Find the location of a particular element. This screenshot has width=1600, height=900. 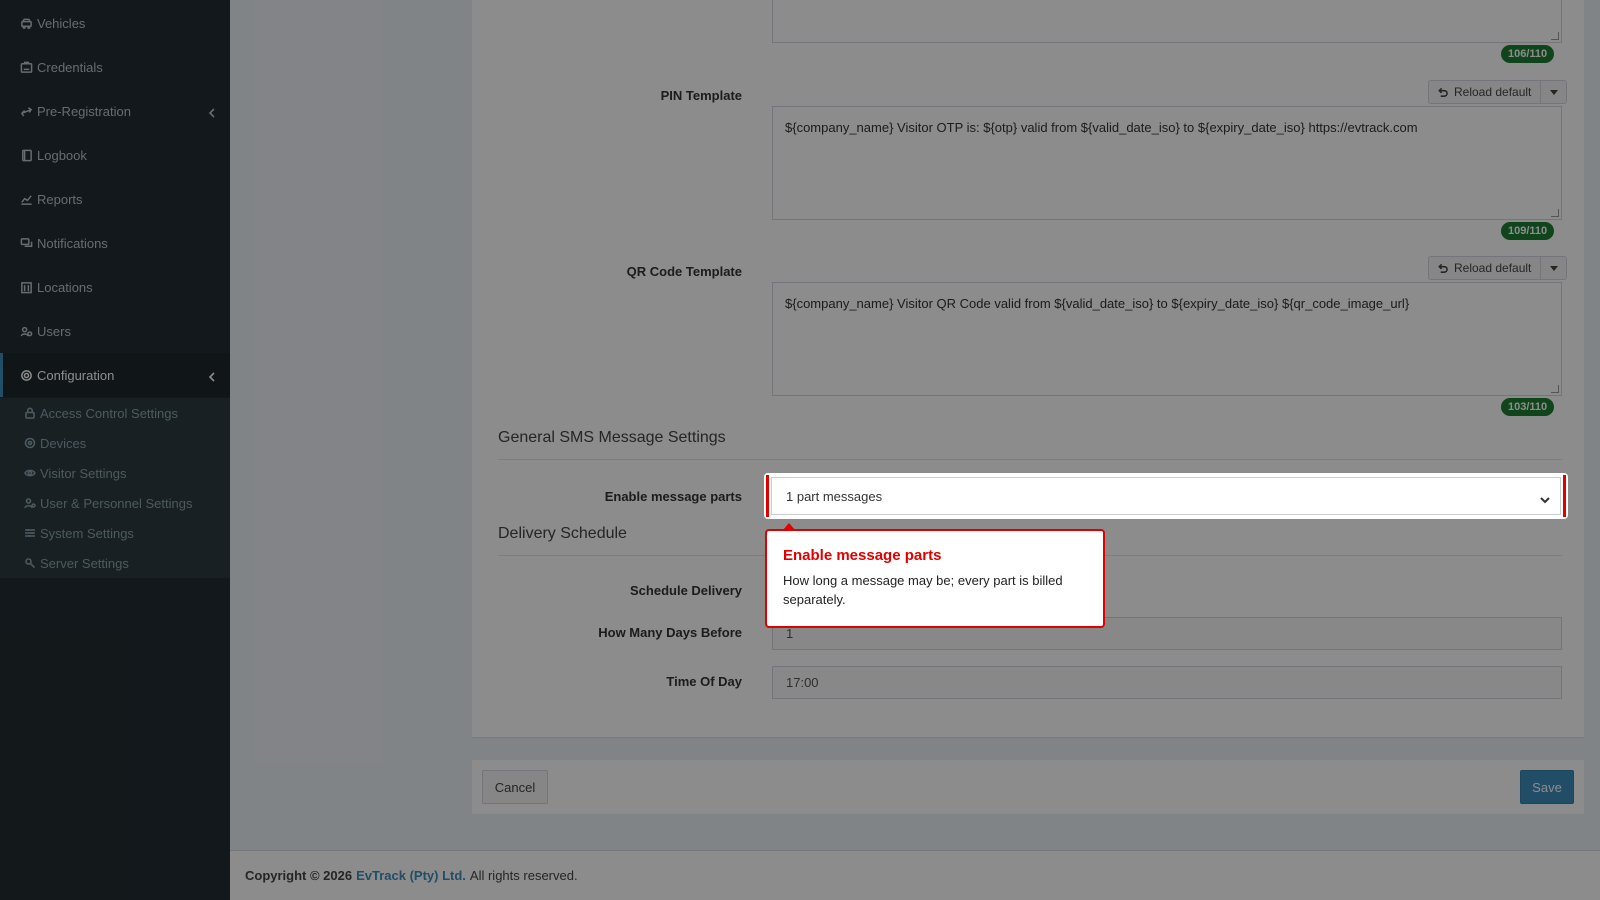

qr-reload-group: Reload default is located at coordinates (1498, 268).